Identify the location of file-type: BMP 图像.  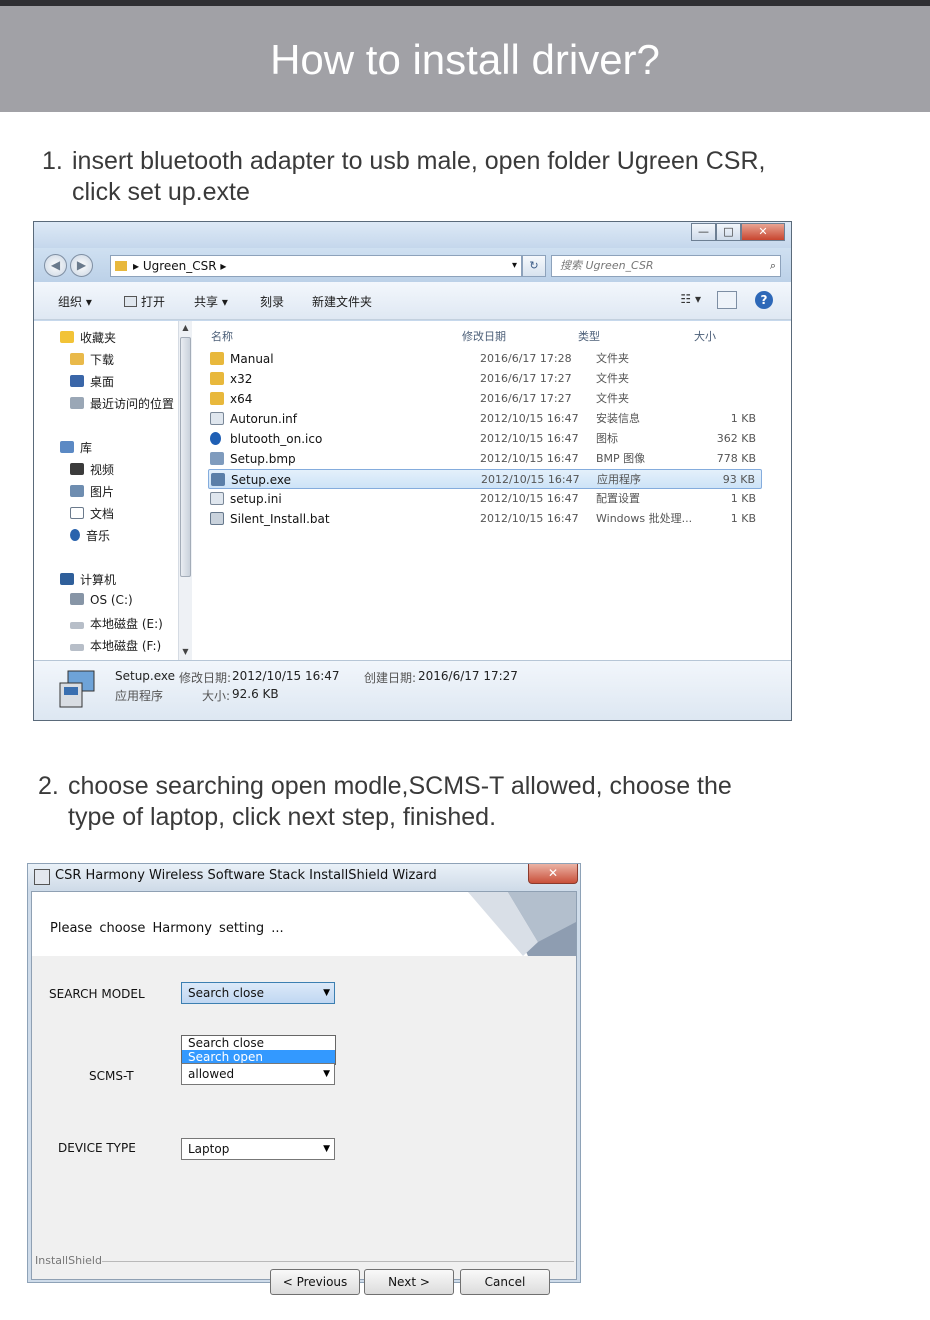
(621, 458).